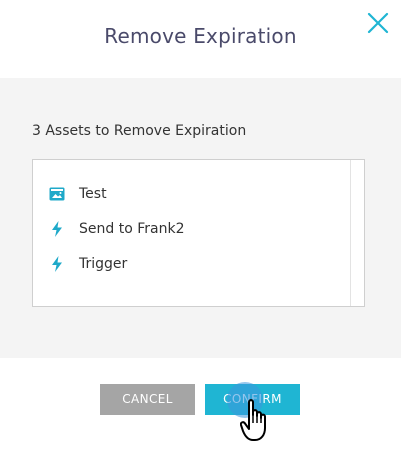 The image size is (401, 454). I want to click on landing-page-icon, so click(57, 194).